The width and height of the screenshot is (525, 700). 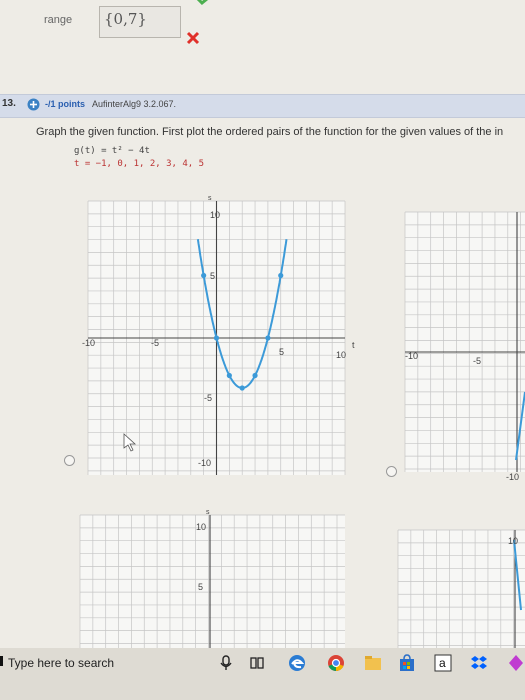 I want to click on microphone-icon, so click(x=226, y=663).